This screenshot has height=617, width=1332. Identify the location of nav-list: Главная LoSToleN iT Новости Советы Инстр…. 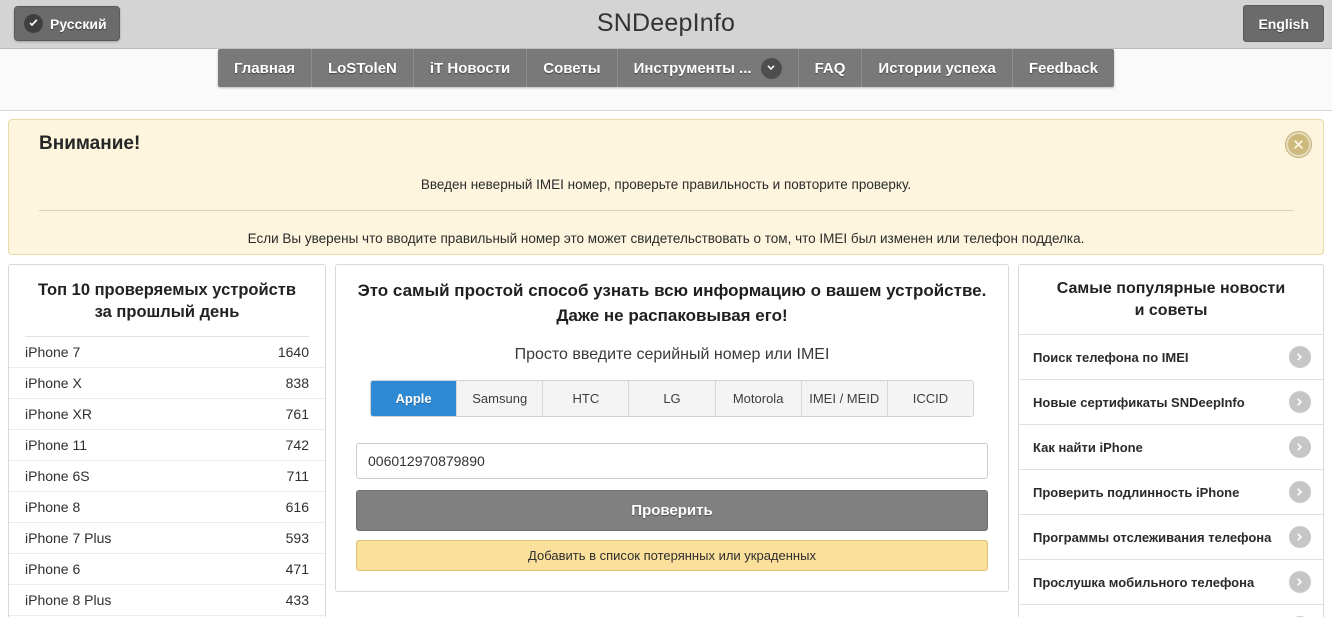
(666, 68).